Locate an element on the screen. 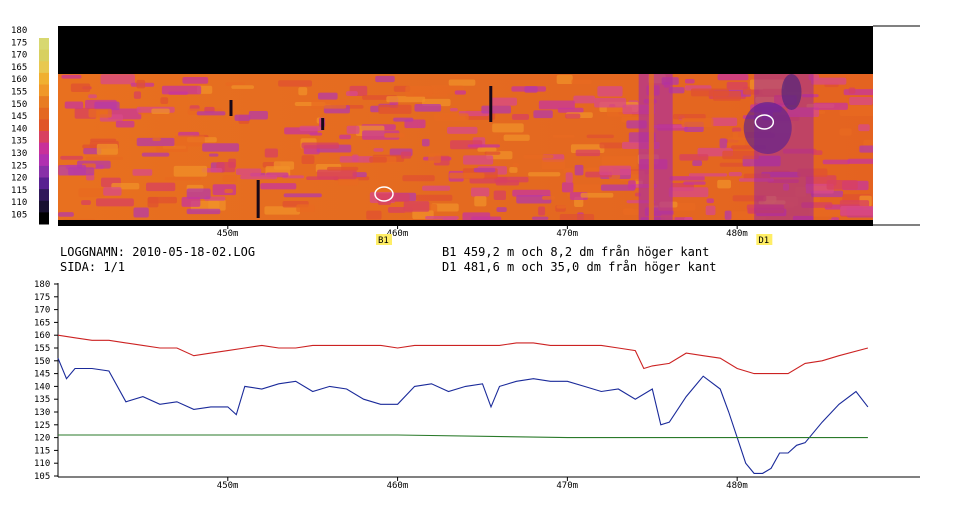 Image resolution: width=960 pixels, height=512 pixels. line-y-tick-label: 180 is located at coordinates (42, 285).